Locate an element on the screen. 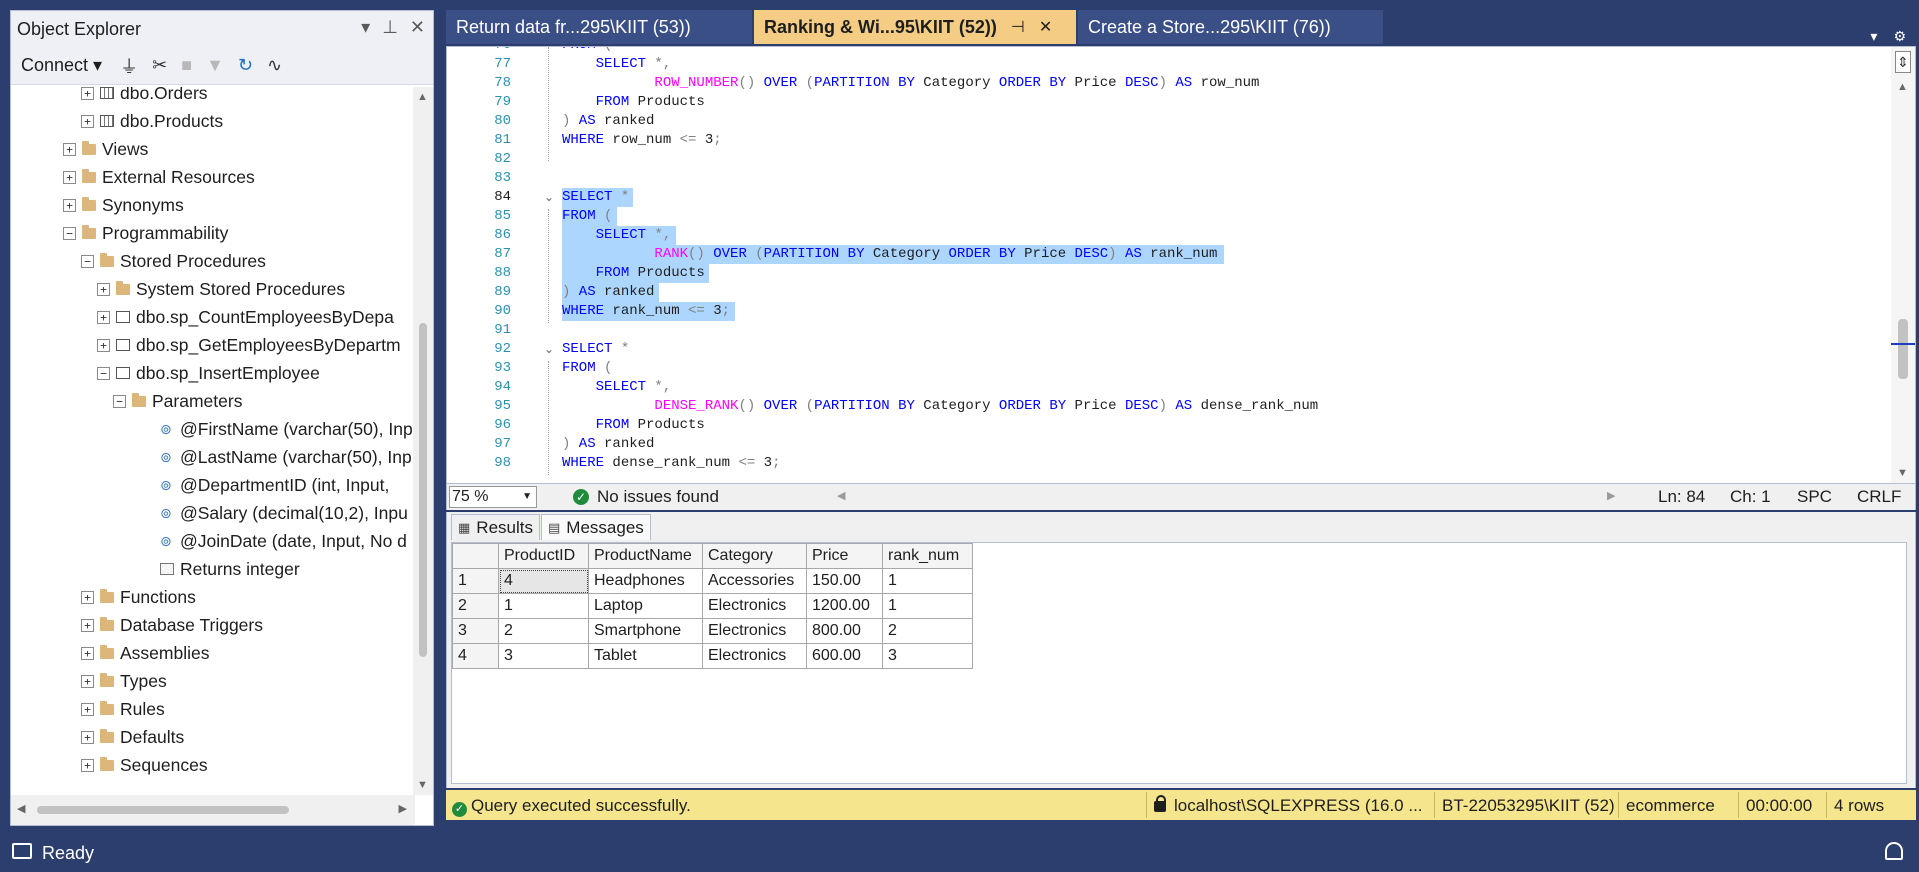 This screenshot has height=872, width=1919. grid-cell: Tablet is located at coordinates (645, 656).